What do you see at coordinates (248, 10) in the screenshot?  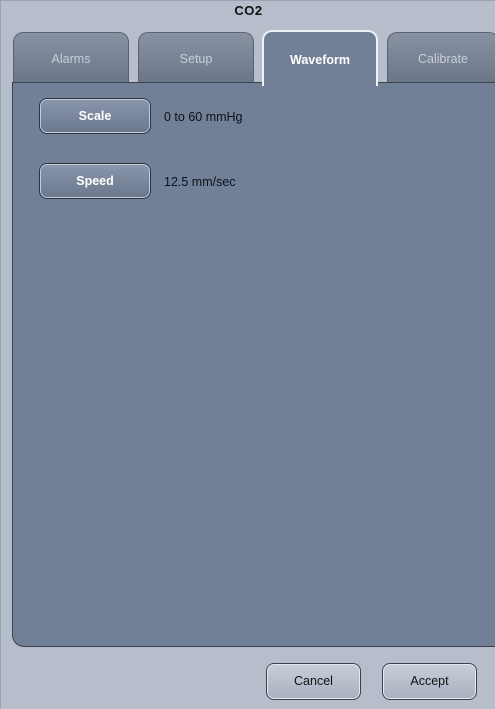 I see `dialog-title: CO2` at bounding box center [248, 10].